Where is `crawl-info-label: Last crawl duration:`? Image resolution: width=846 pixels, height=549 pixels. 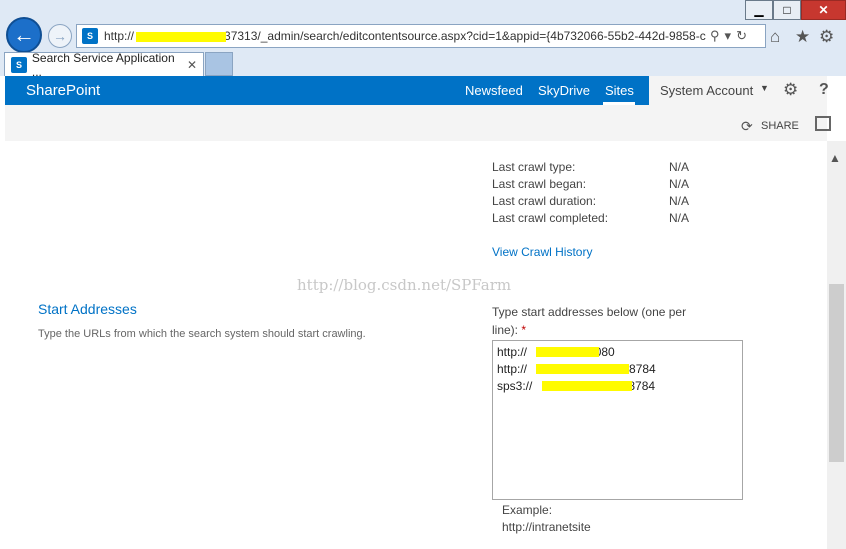
crawl-info-label: Last crawl duration: is located at coordinates (544, 201).